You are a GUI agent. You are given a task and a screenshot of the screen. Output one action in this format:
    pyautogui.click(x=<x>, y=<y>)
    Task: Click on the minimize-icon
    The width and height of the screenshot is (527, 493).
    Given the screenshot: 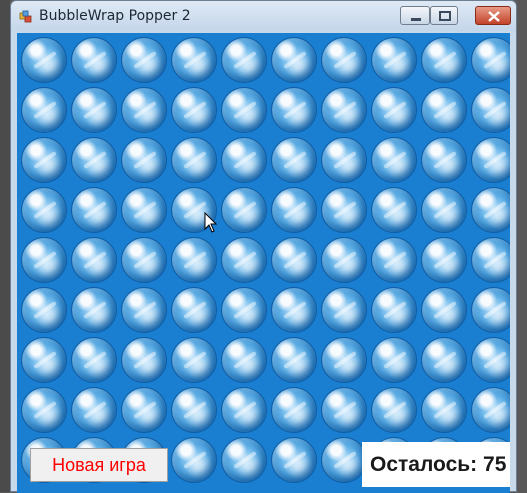 What is the action you would take?
    pyautogui.click(x=416, y=19)
    